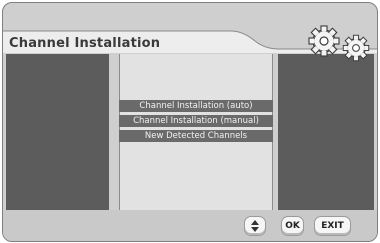  Describe the element at coordinates (85, 43) in the screenshot. I see `page-title: Channel Installation` at that location.